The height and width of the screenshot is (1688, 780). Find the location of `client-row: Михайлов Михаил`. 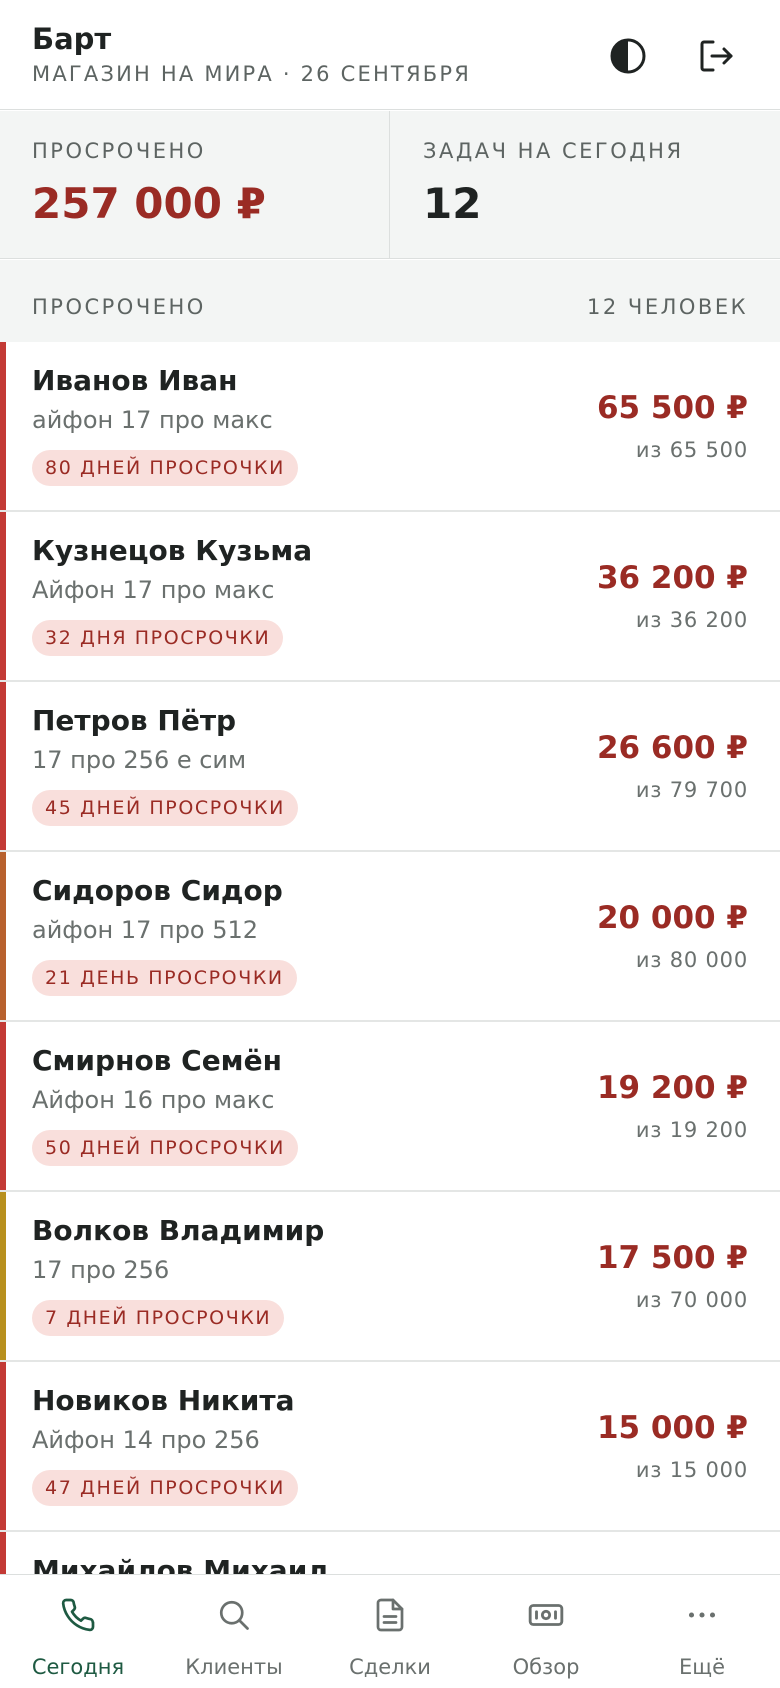

client-row: Михайлов Михаил is located at coordinates (390, 1553).